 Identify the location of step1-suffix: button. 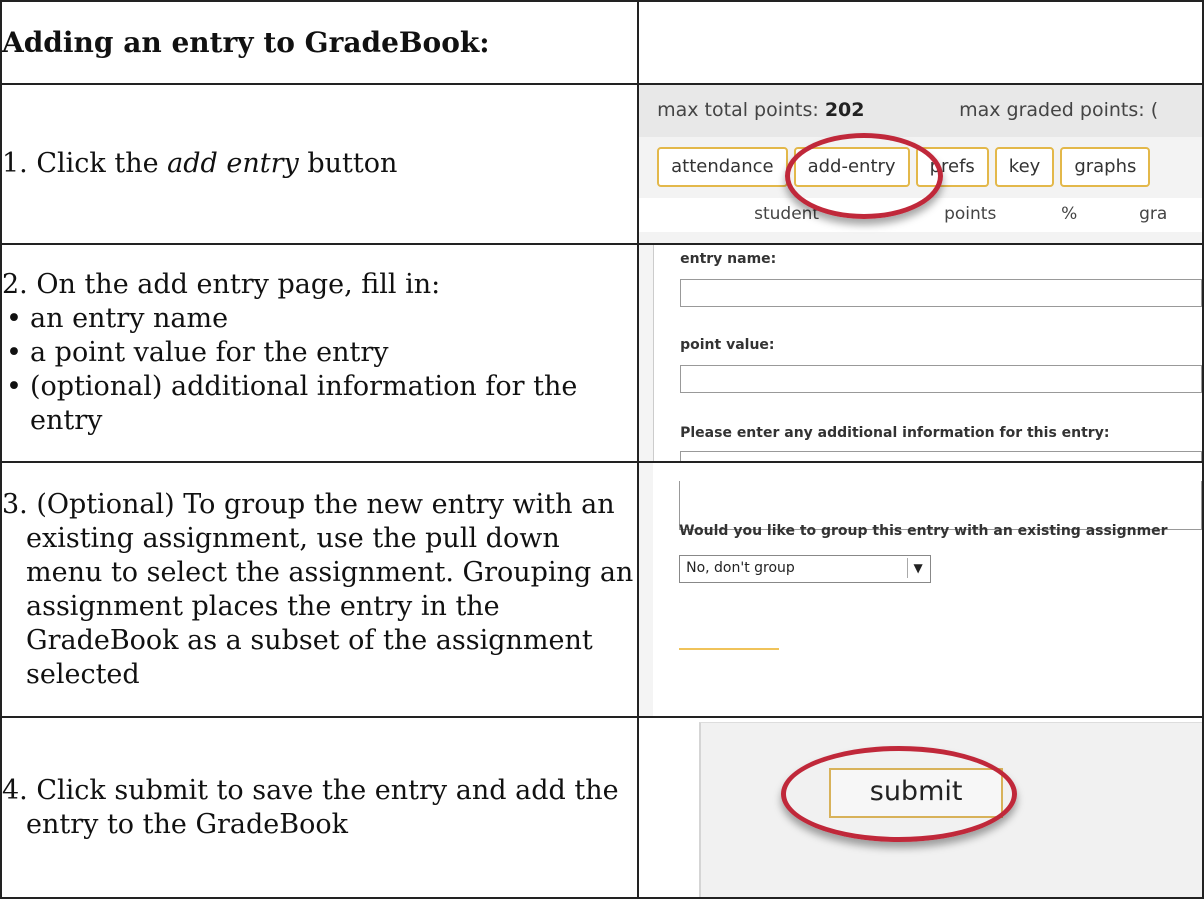
(348, 163).